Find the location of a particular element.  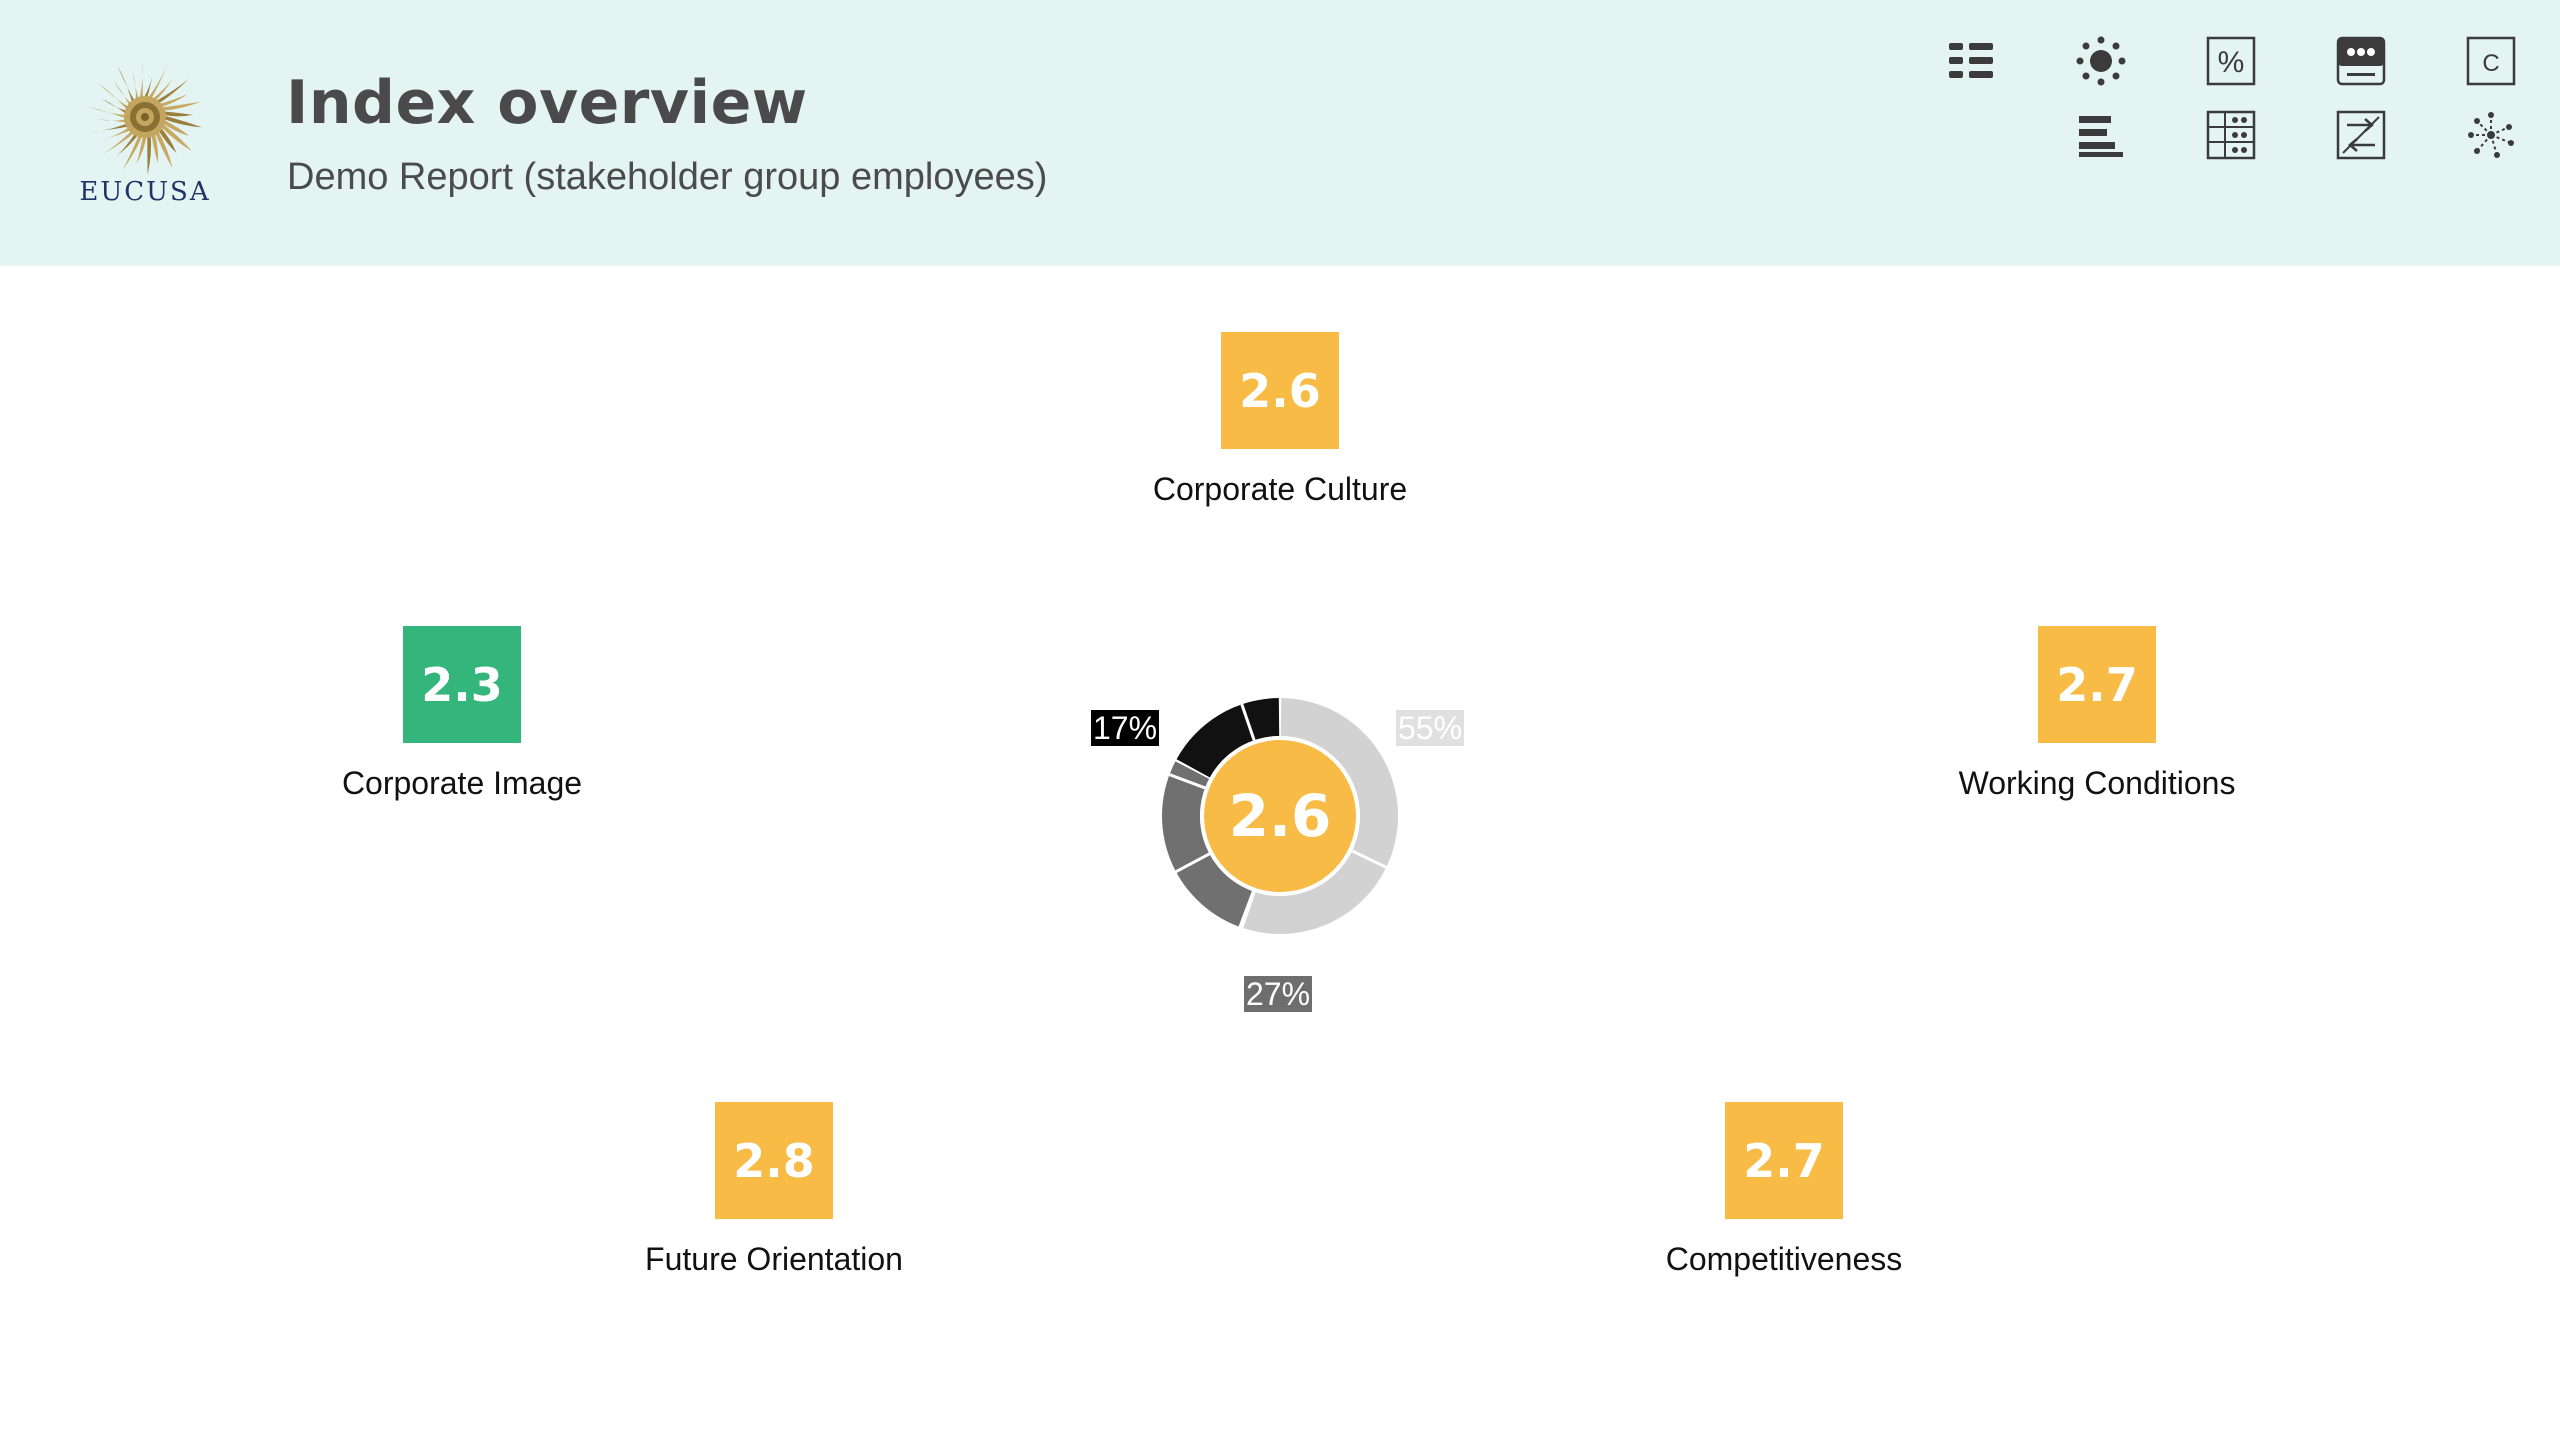

overall-donut-chart is located at coordinates (1280, 816).